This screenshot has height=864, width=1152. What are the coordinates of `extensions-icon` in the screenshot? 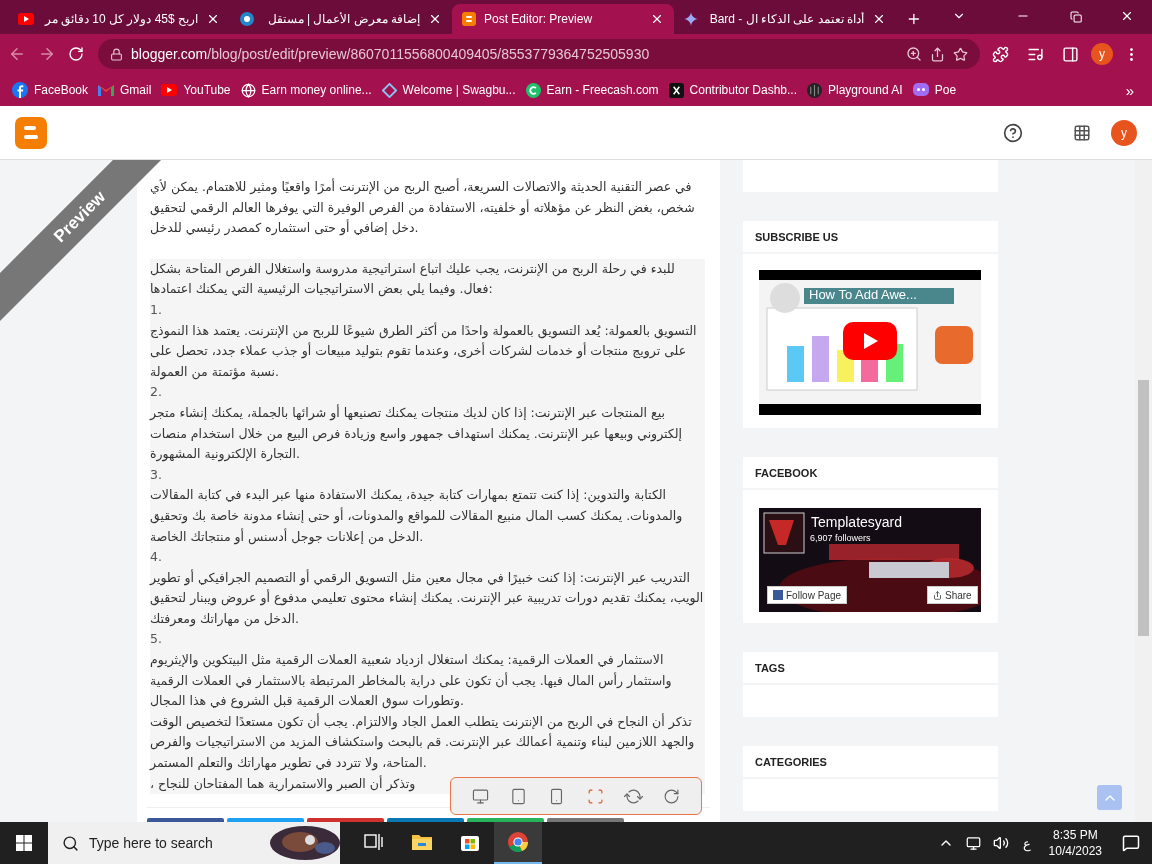 It's located at (1000, 54).